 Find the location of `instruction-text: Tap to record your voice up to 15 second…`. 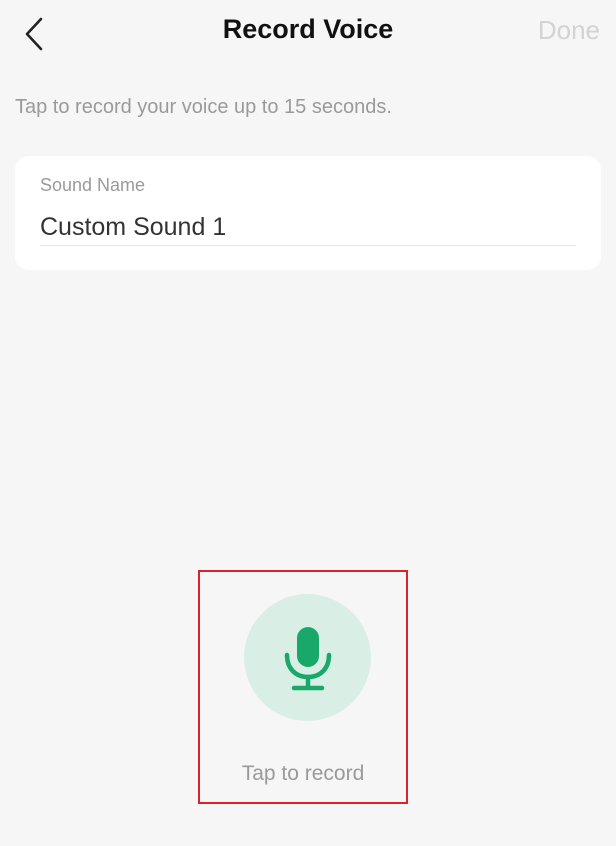

instruction-text: Tap to record your voice up to 15 second… is located at coordinates (203, 107).